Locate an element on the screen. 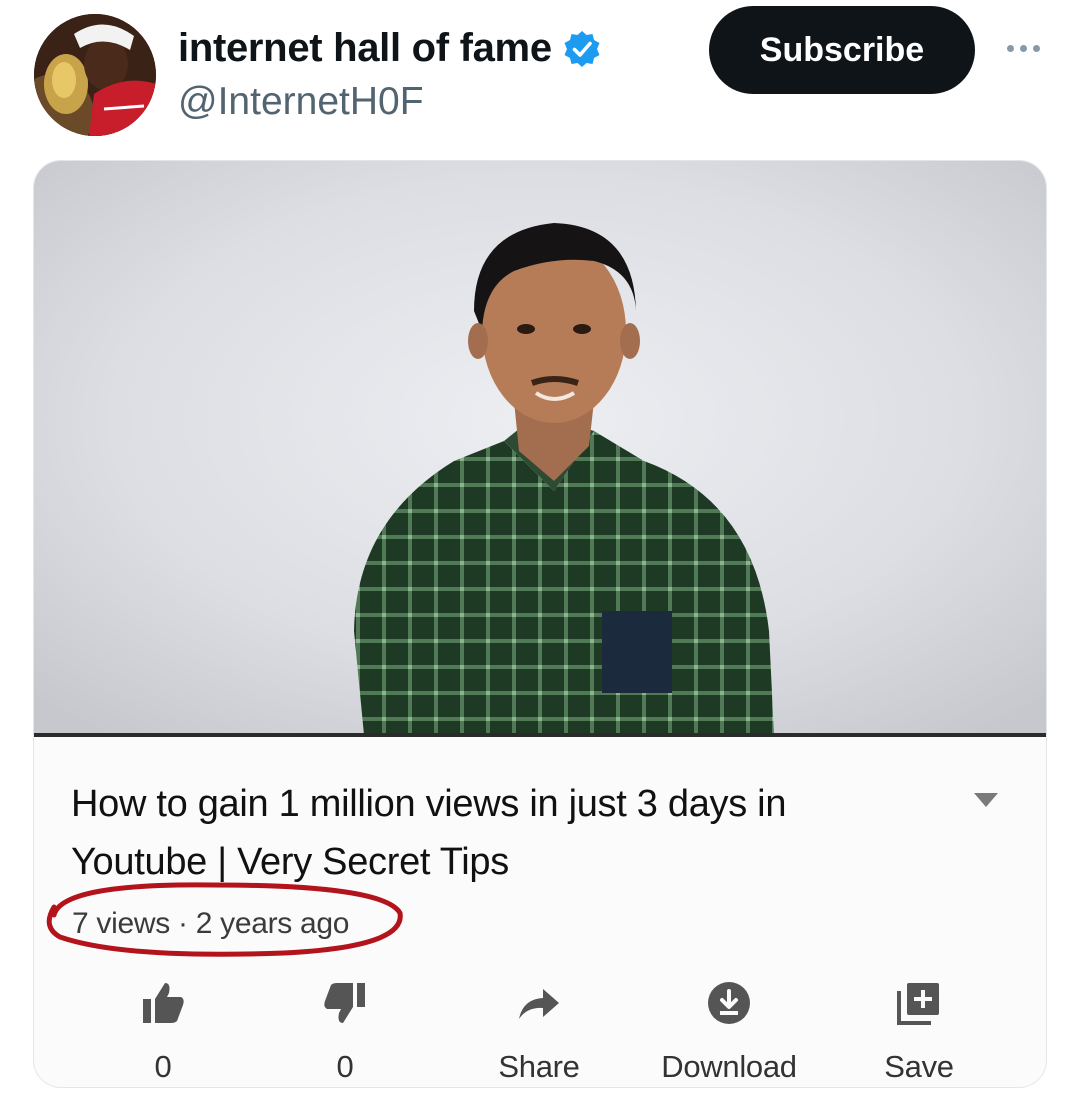  share-action: Share is located at coordinates (539, 1032).